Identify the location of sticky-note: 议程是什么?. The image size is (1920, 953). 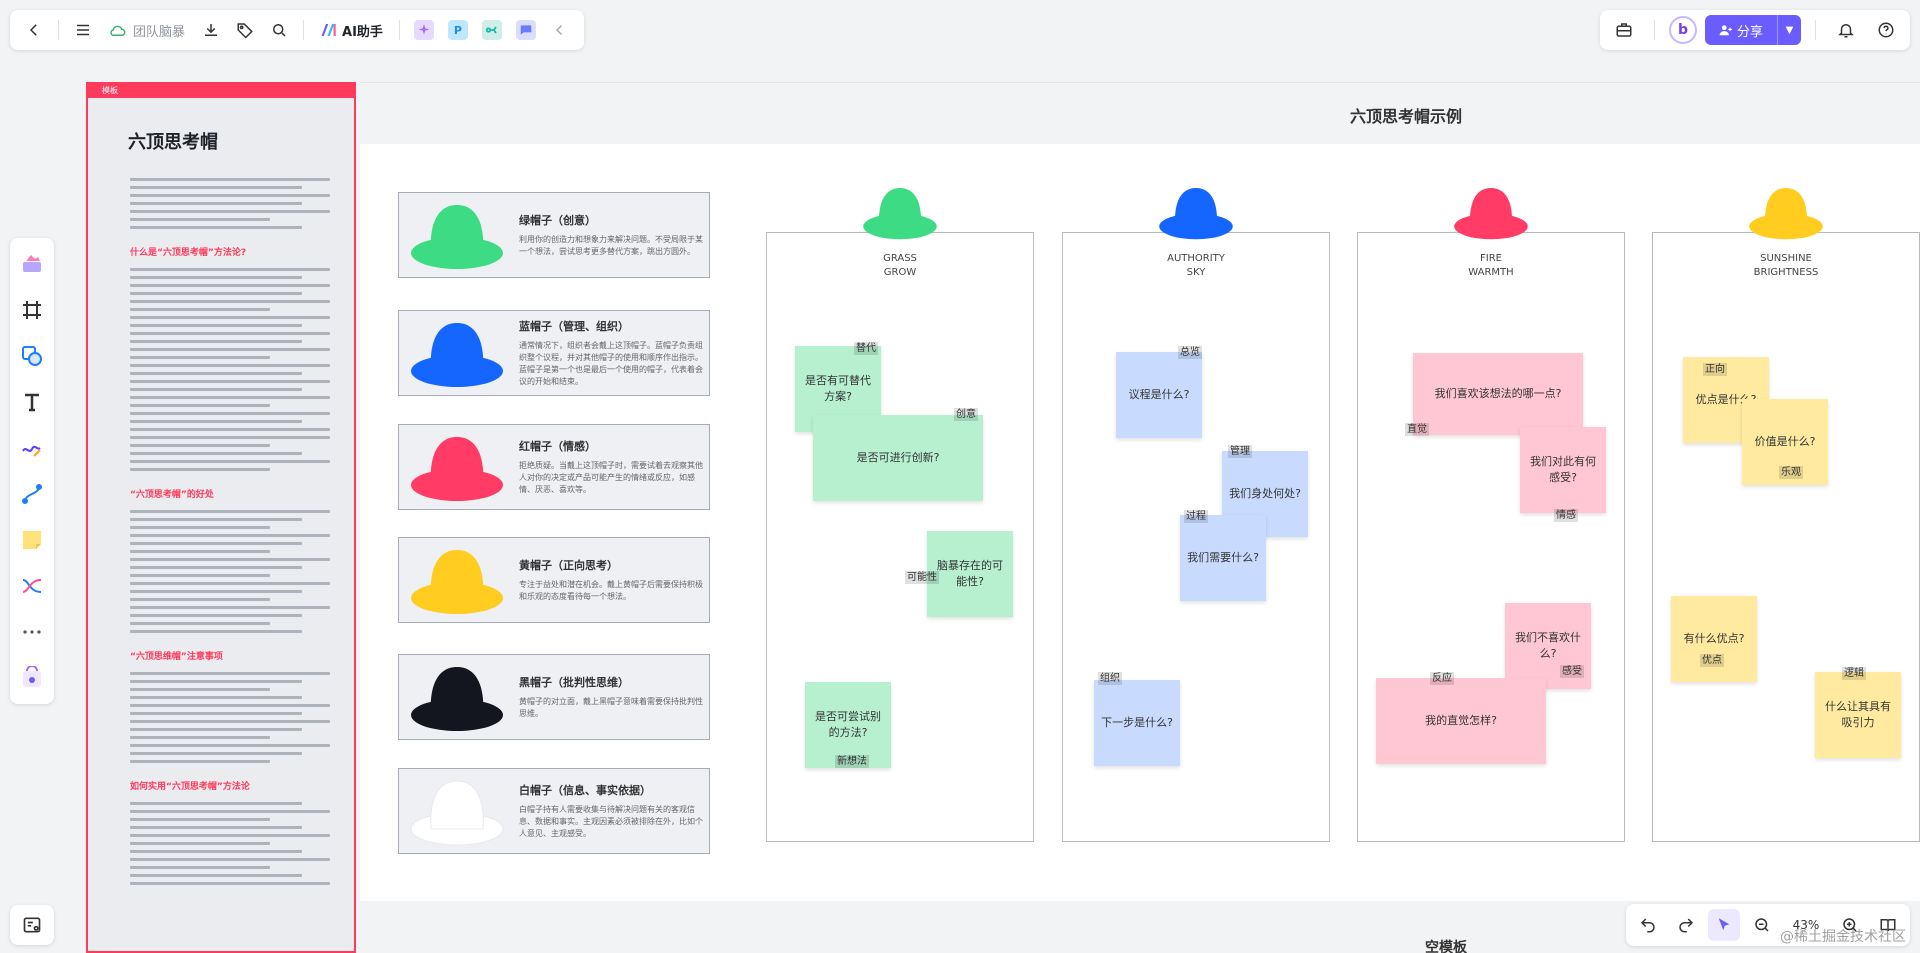
(1159, 395).